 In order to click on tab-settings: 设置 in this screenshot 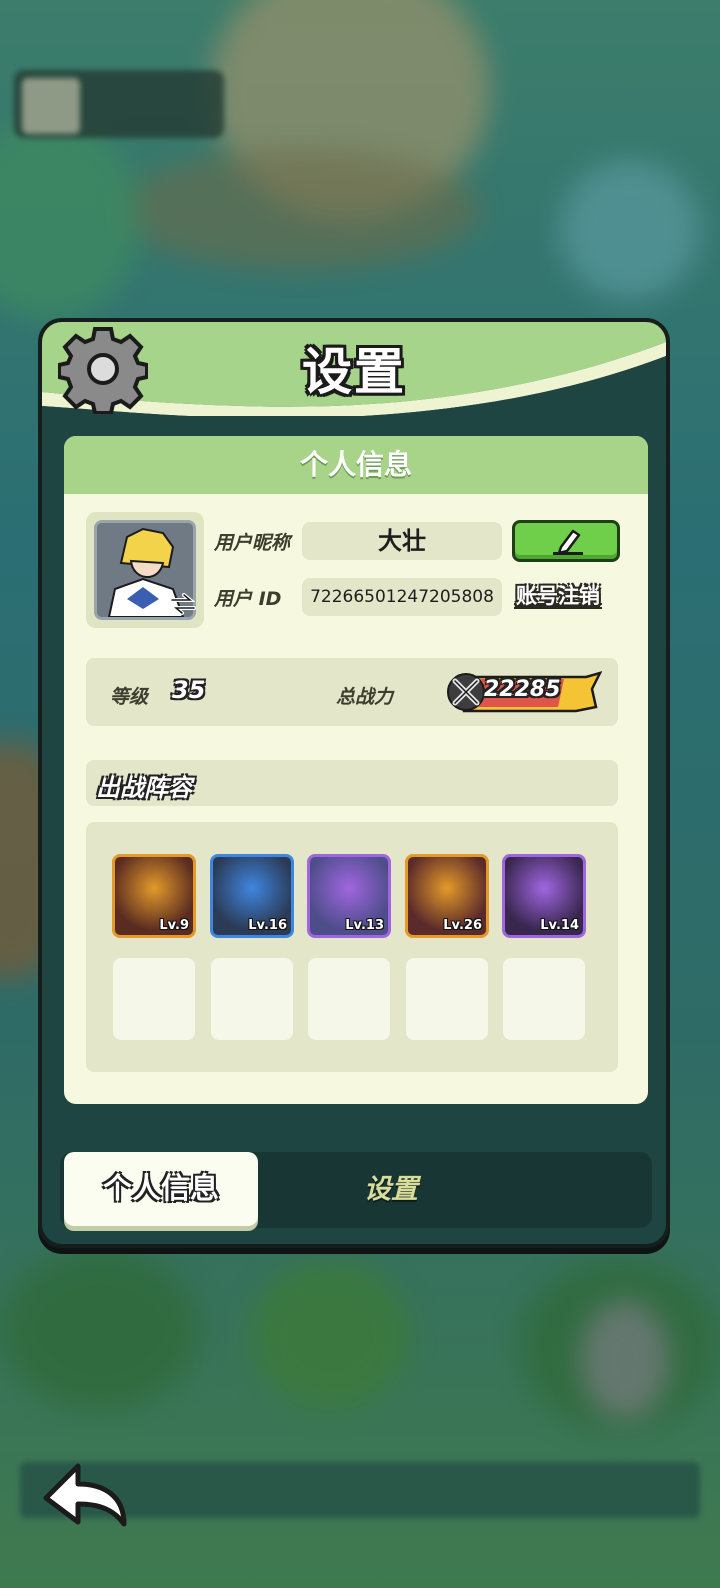, I will do `click(391, 1189)`.